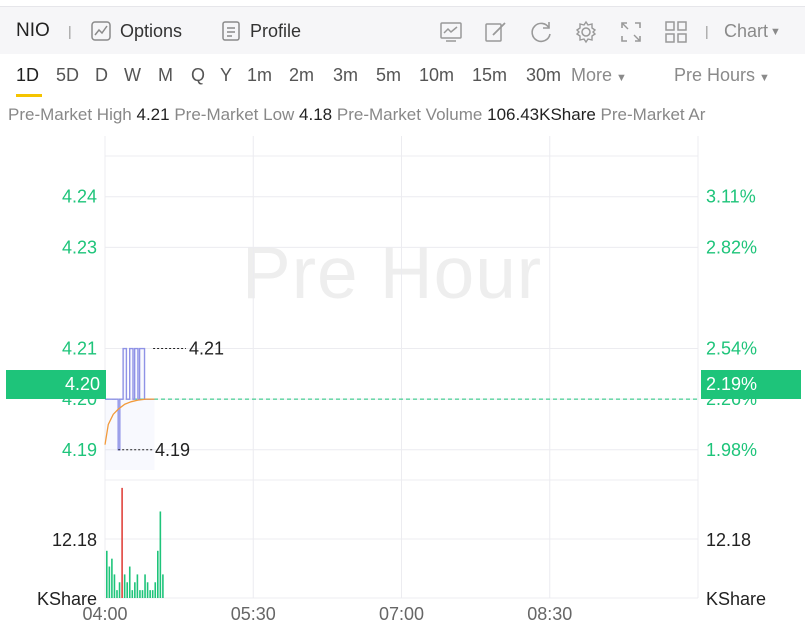 The height and width of the screenshot is (628, 805). Describe the element at coordinates (731, 197) in the screenshot. I see `percent-tick-label: 3.11%` at that location.